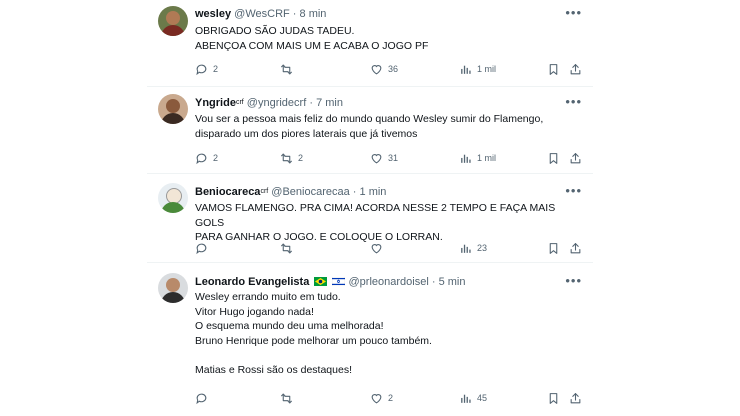  What do you see at coordinates (301, 158) in the screenshot?
I see `retweet-count: 2` at bounding box center [301, 158].